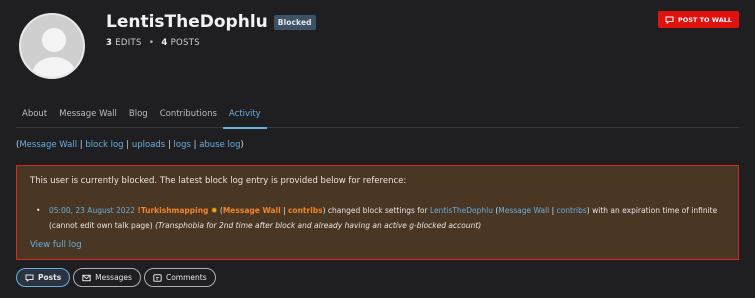 The height and width of the screenshot is (298, 755). Describe the element at coordinates (523, 210) in the screenshot. I see `target-message-wall-link: Message Wall` at that location.